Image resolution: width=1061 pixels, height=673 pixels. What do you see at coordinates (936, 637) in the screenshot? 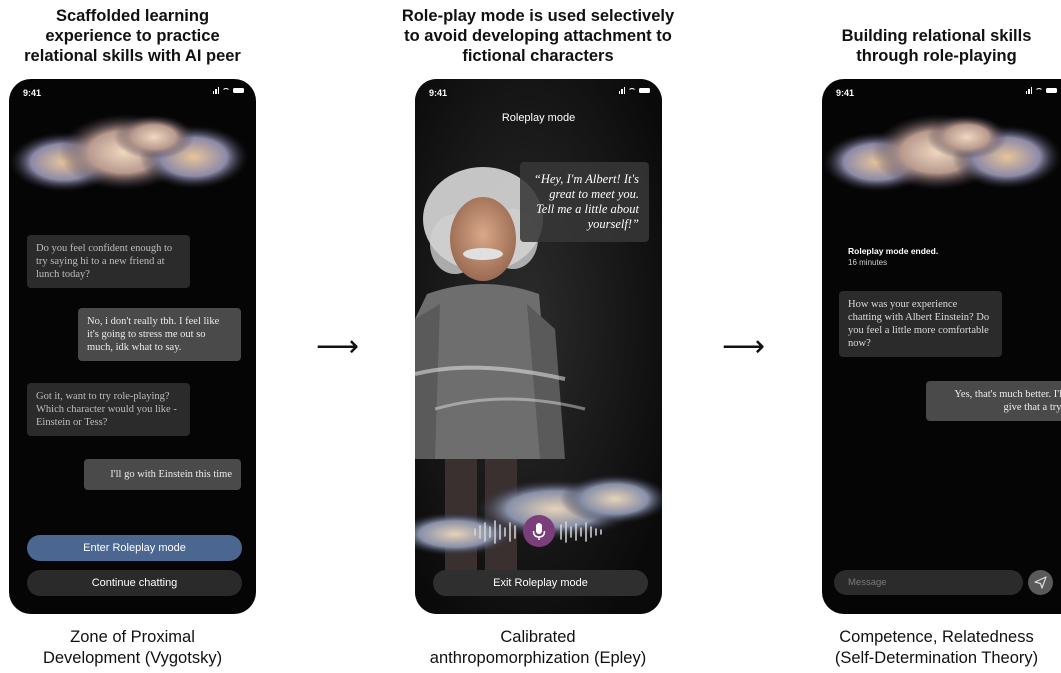
I see `panel-3-caption-line: Competence, Relatedness` at bounding box center [936, 637].